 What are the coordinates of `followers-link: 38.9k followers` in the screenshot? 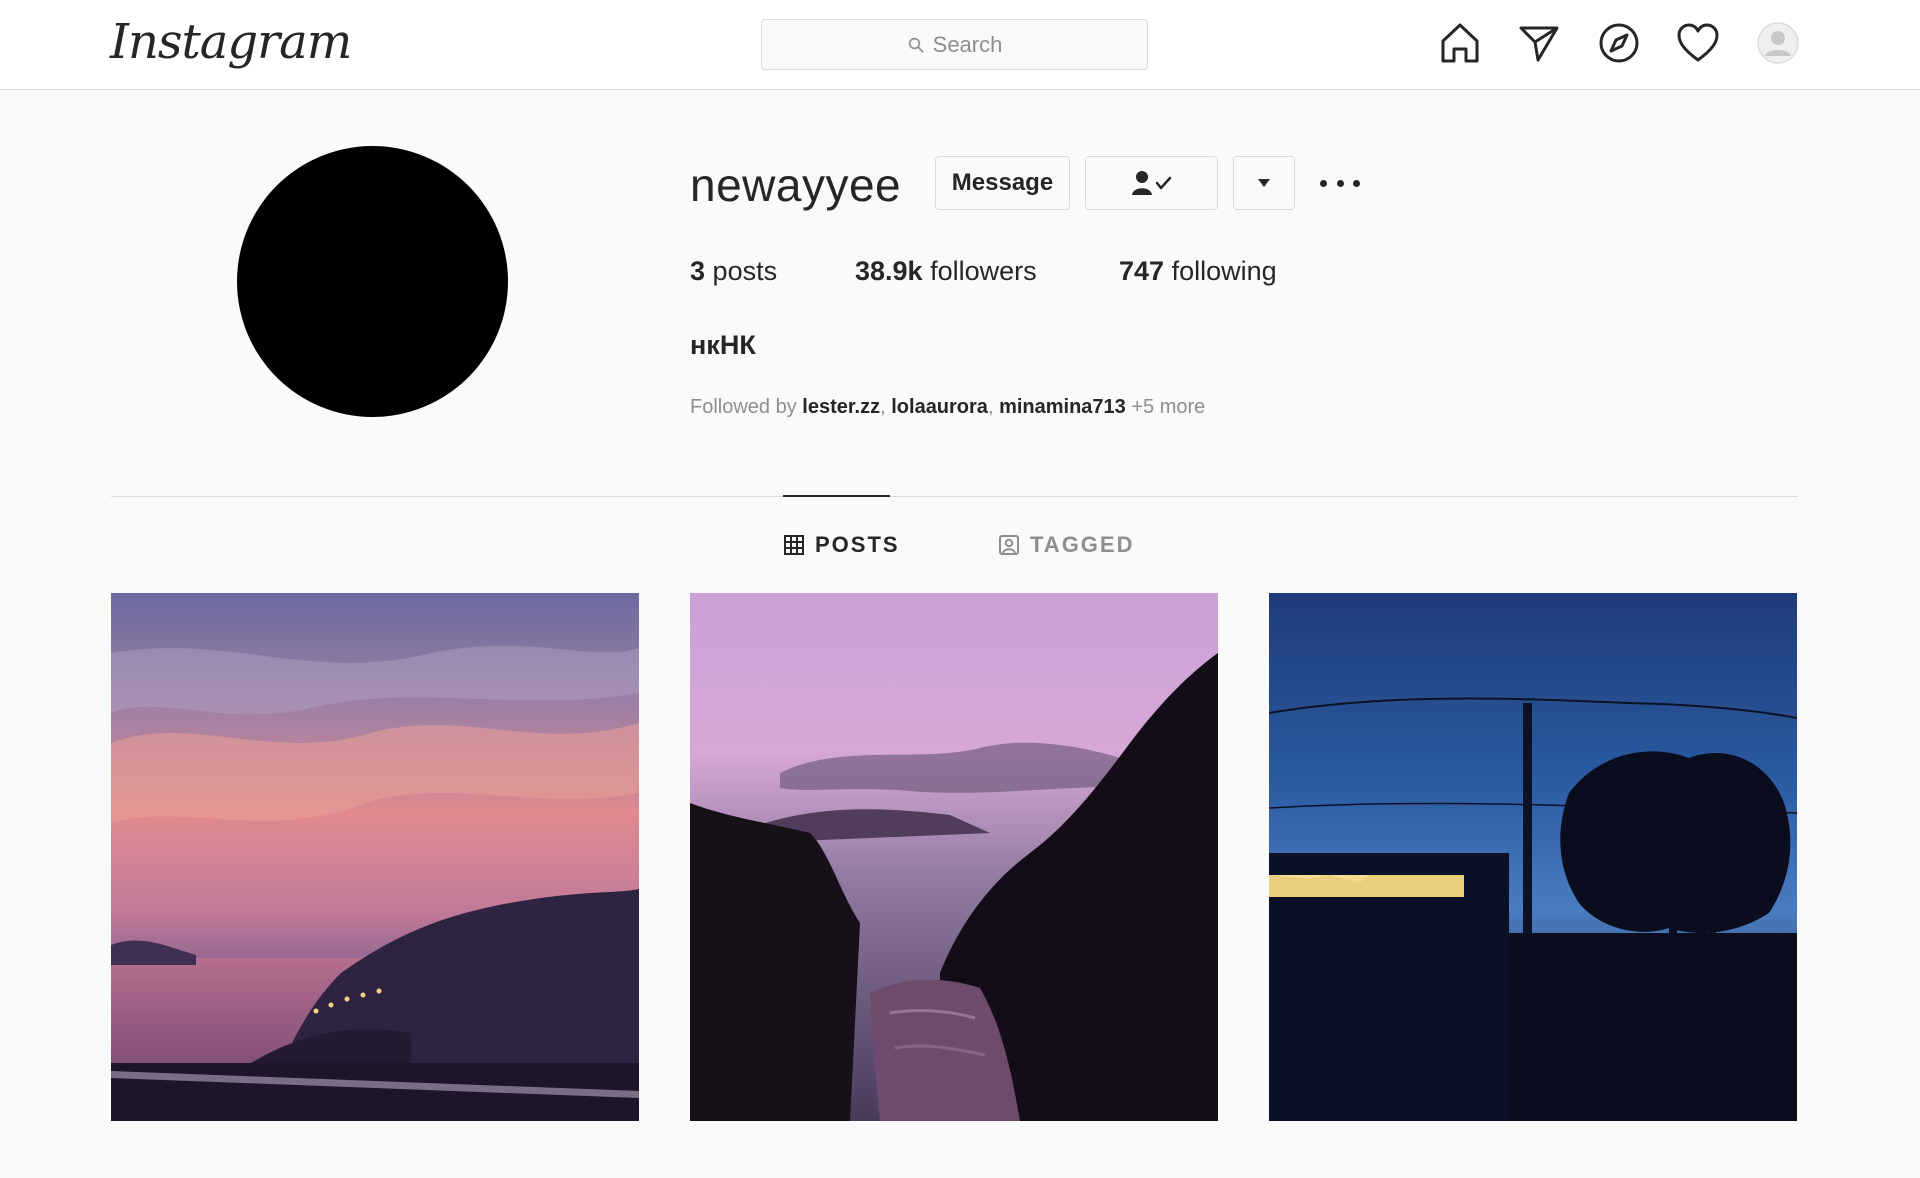 It's located at (946, 271).